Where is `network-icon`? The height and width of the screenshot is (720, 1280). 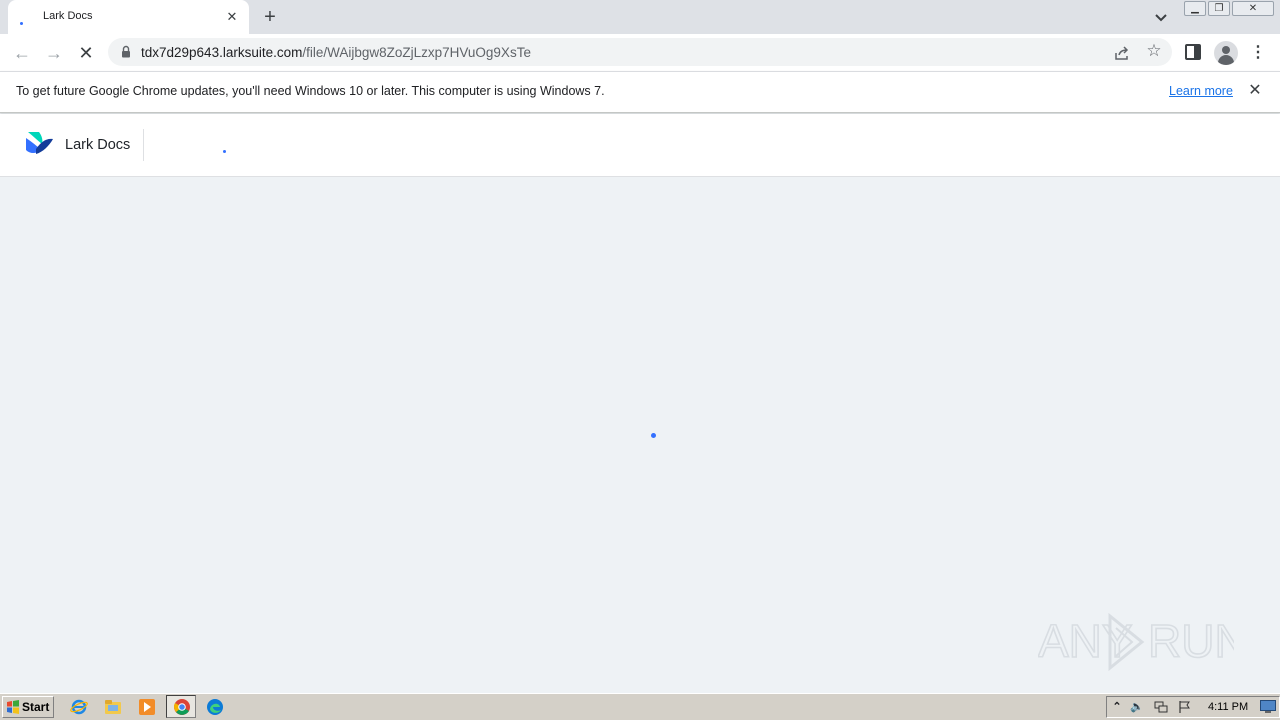 network-icon is located at coordinates (1161, 707).